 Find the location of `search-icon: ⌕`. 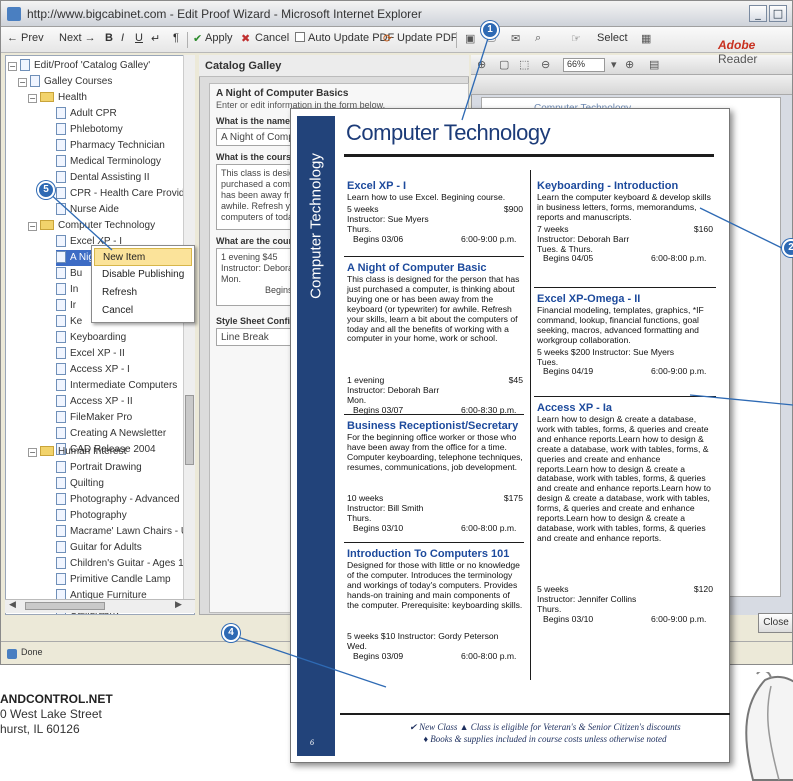

search-icon: ⌕ is located at coordinates (538, 38).